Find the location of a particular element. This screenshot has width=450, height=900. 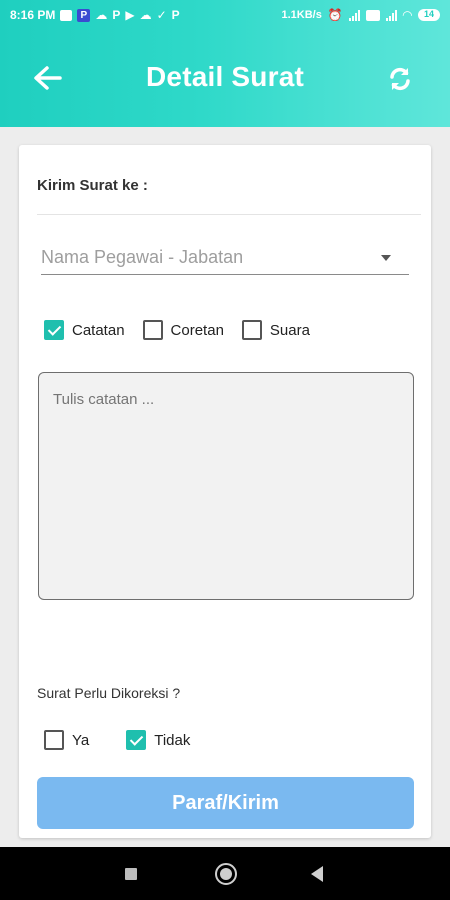

refresh-button is located at coordinates (400, 79).